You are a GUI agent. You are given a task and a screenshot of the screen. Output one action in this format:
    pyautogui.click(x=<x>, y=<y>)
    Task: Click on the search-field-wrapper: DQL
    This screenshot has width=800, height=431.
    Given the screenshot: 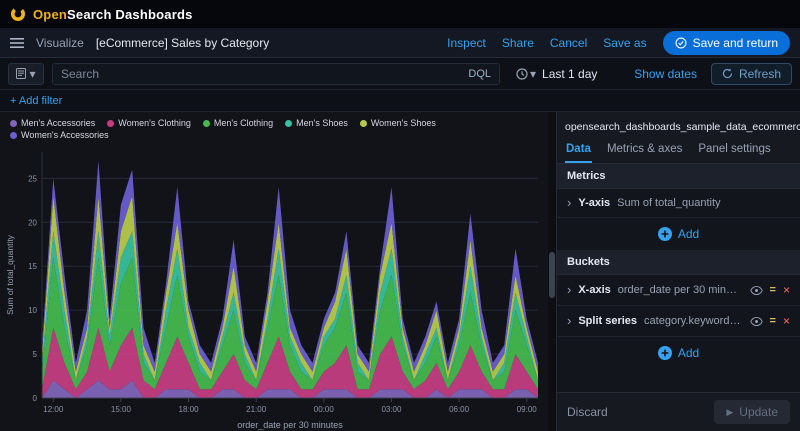 What is the action you would take?
    pyautogui.click(x=276, y=73)
    